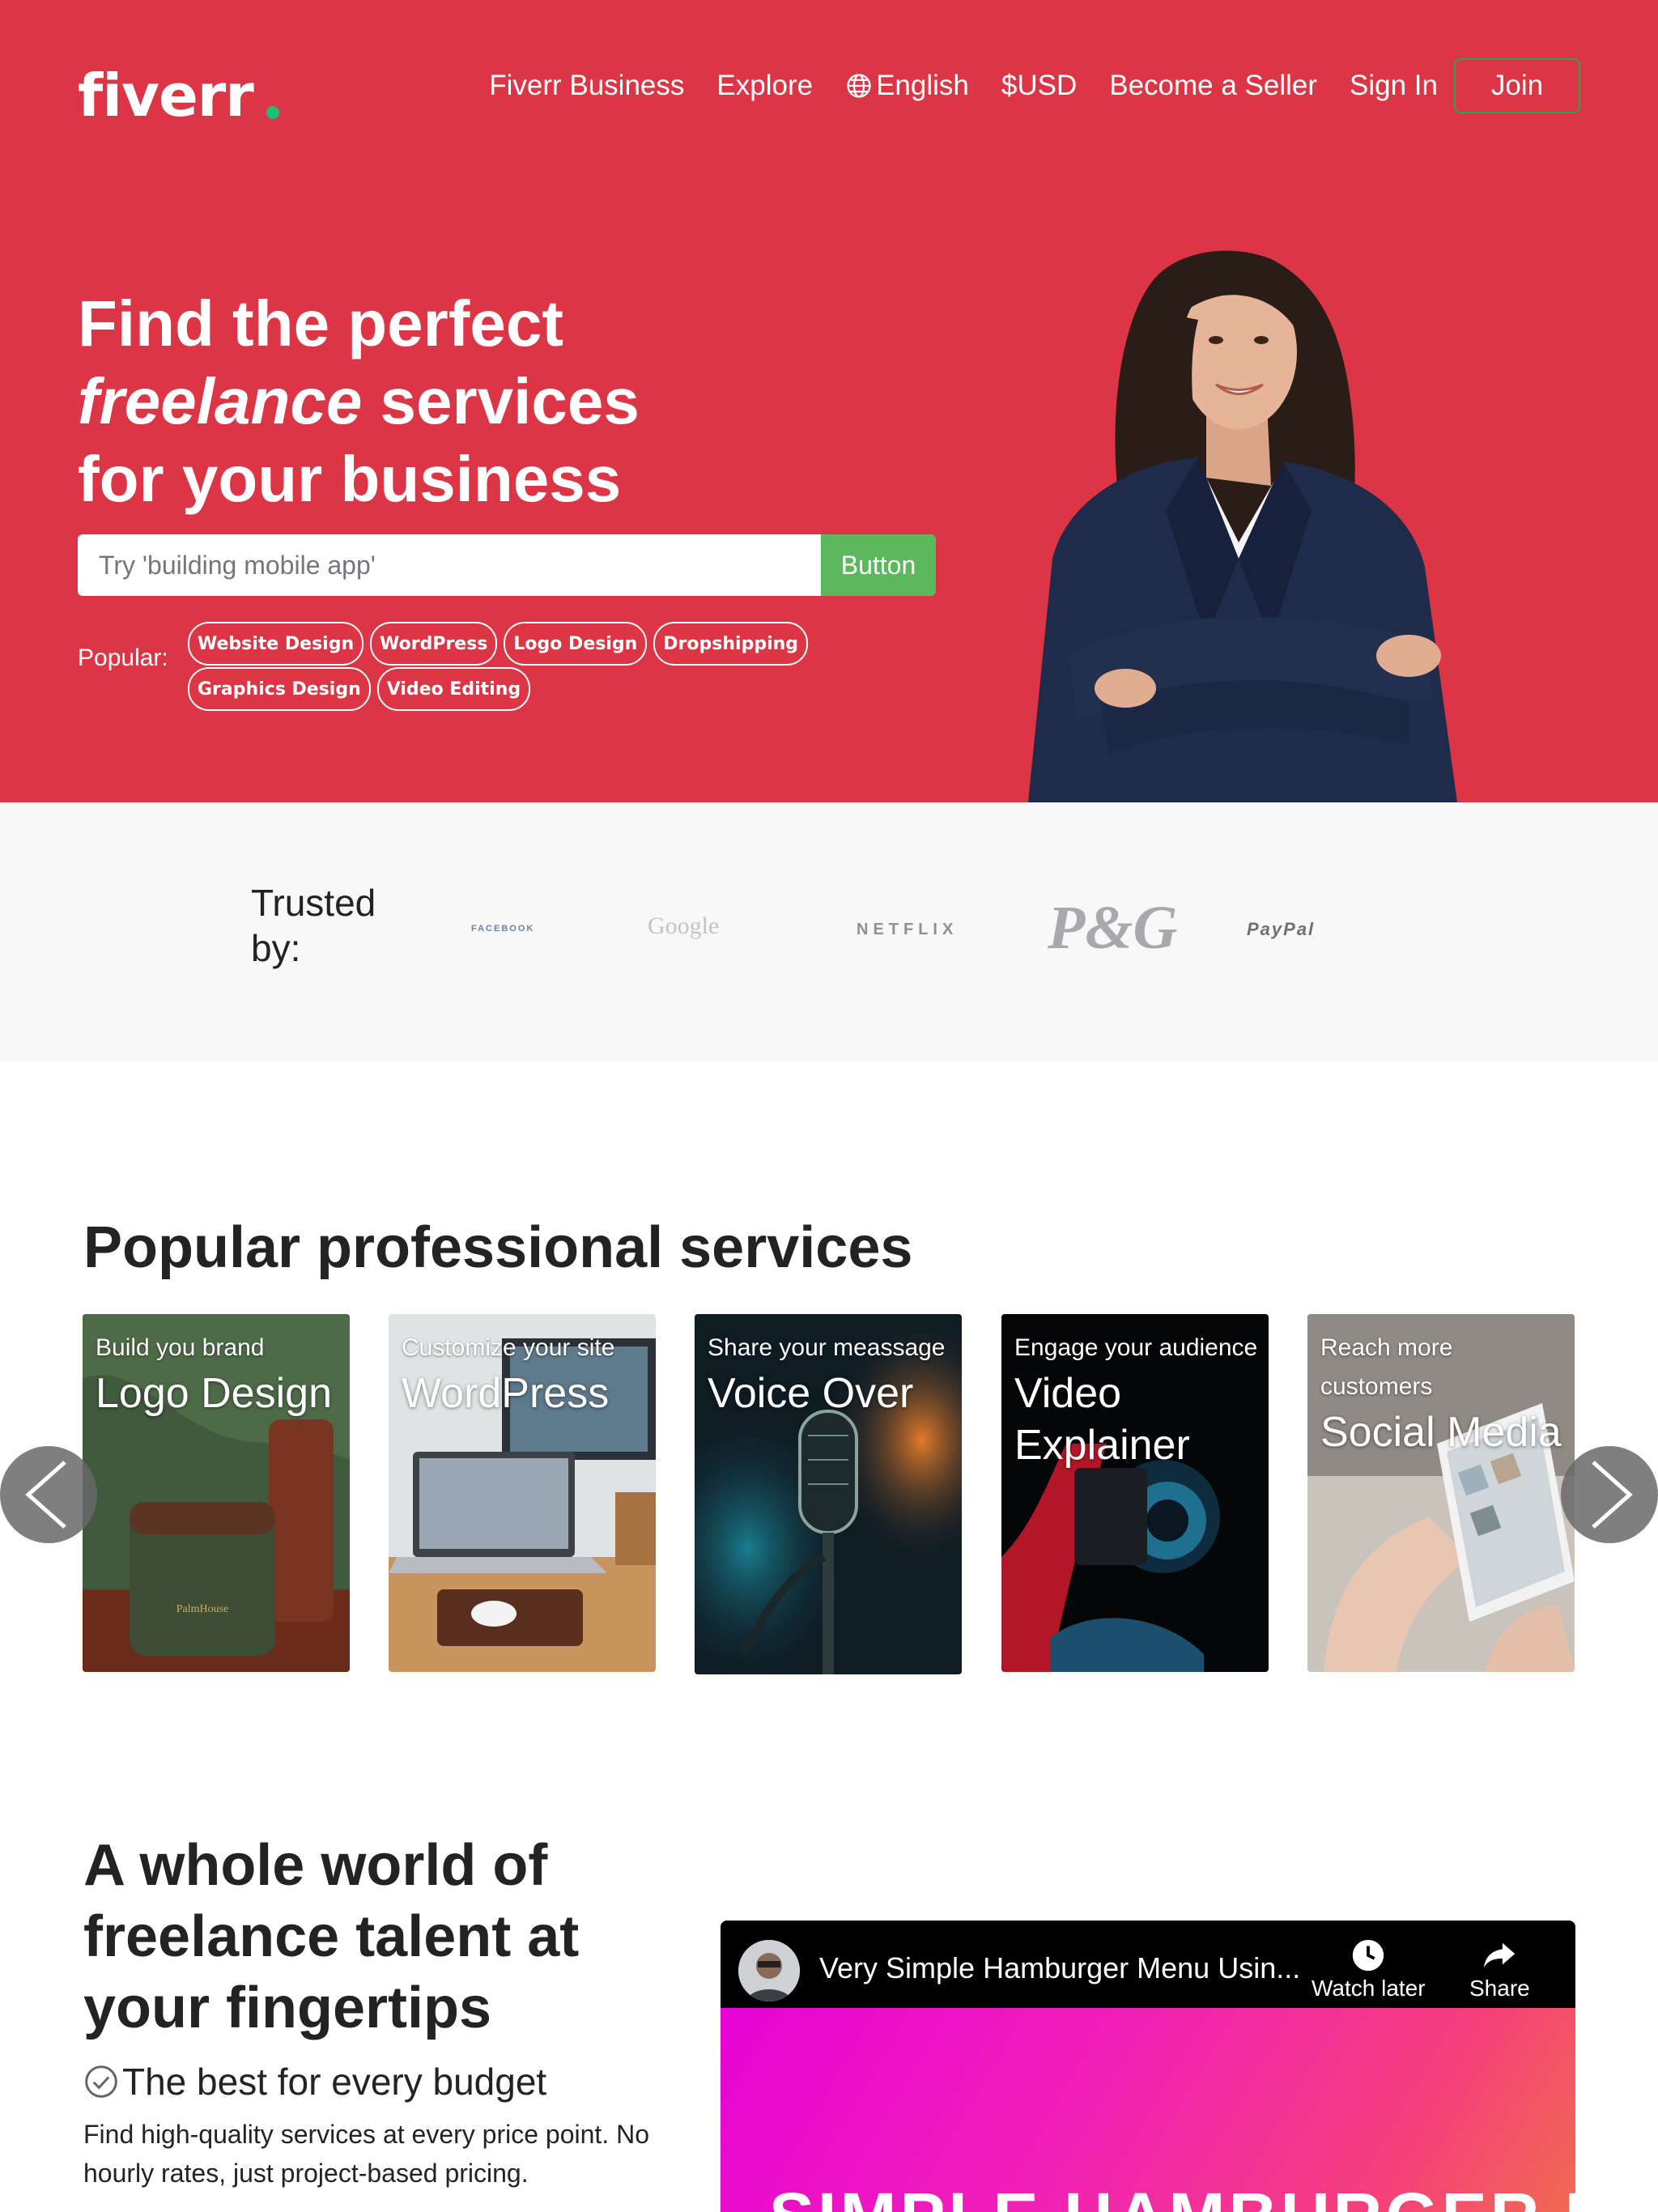  I want to click on video-thumbnail-text: SIMPLE HAMBURGER MENU, so click(1172, 2195).